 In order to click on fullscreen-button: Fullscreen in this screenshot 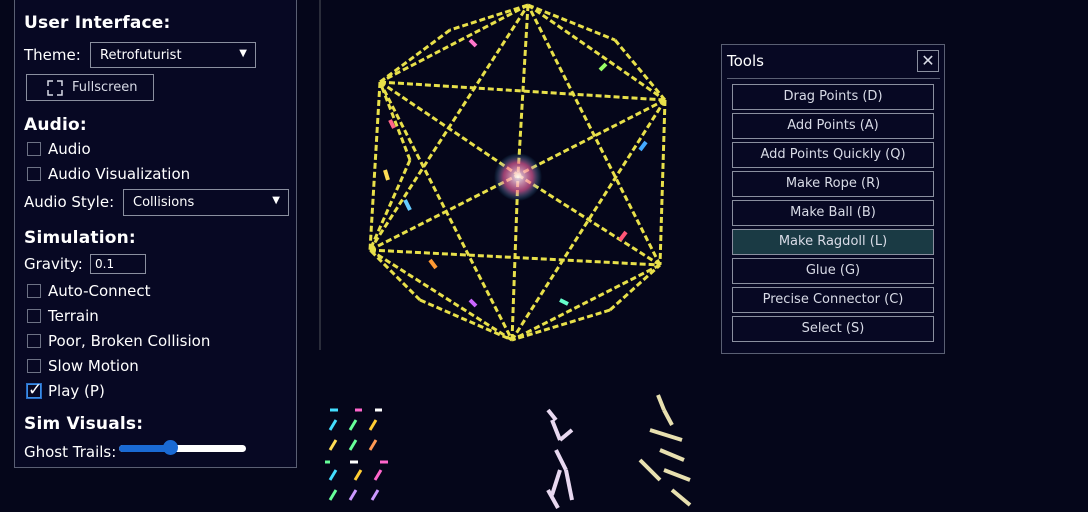, I will do `click(90, 87)`.